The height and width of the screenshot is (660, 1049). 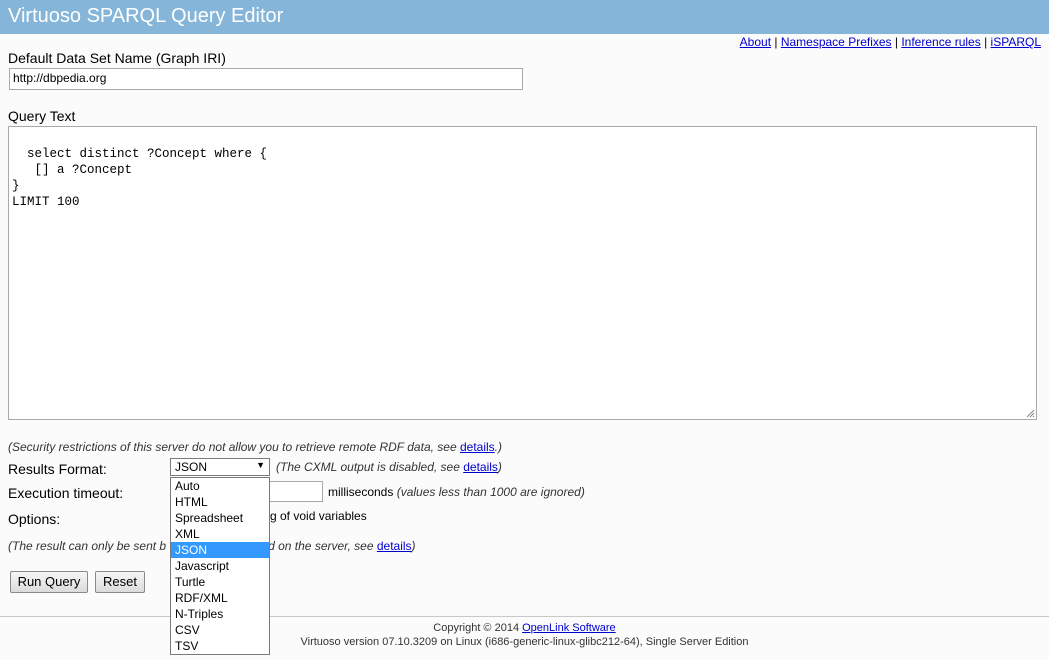 What do you see at coordinates (220, 518) in the screenshot?
I see `option-spreadsheet: Spreadsheet` at bounding box center [220, 518].